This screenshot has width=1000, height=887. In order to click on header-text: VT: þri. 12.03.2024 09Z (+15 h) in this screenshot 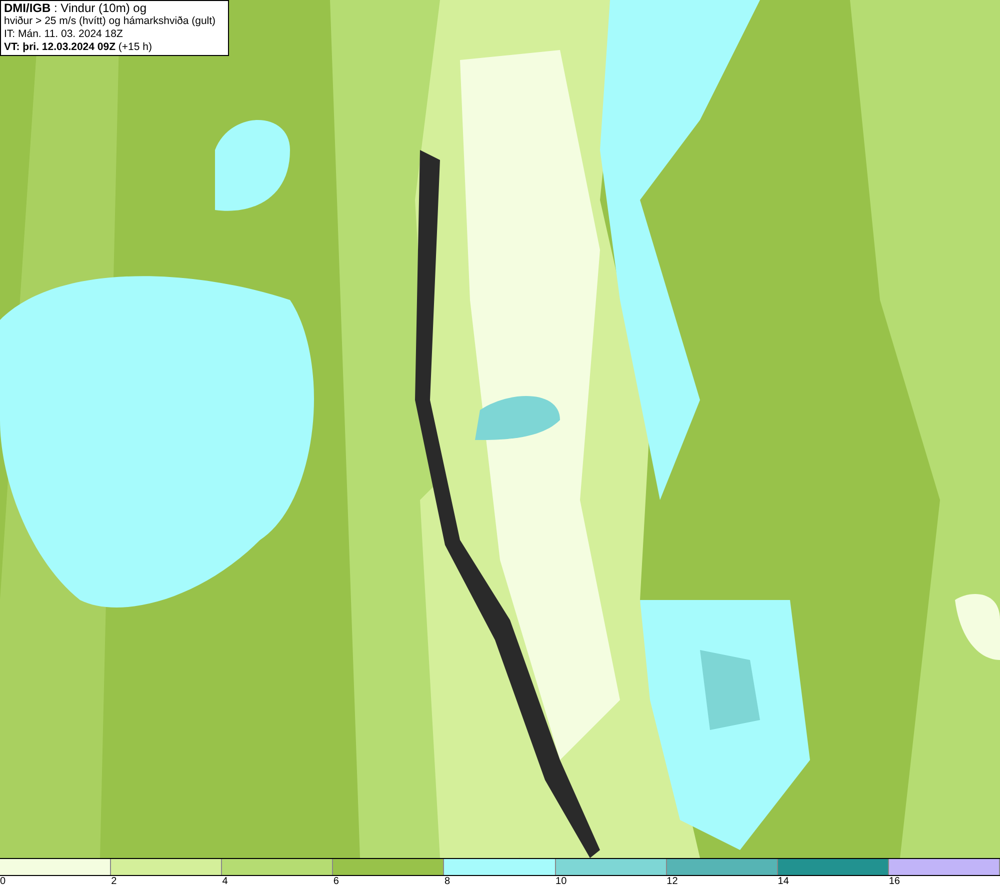, I will do `click(78, 47)`.